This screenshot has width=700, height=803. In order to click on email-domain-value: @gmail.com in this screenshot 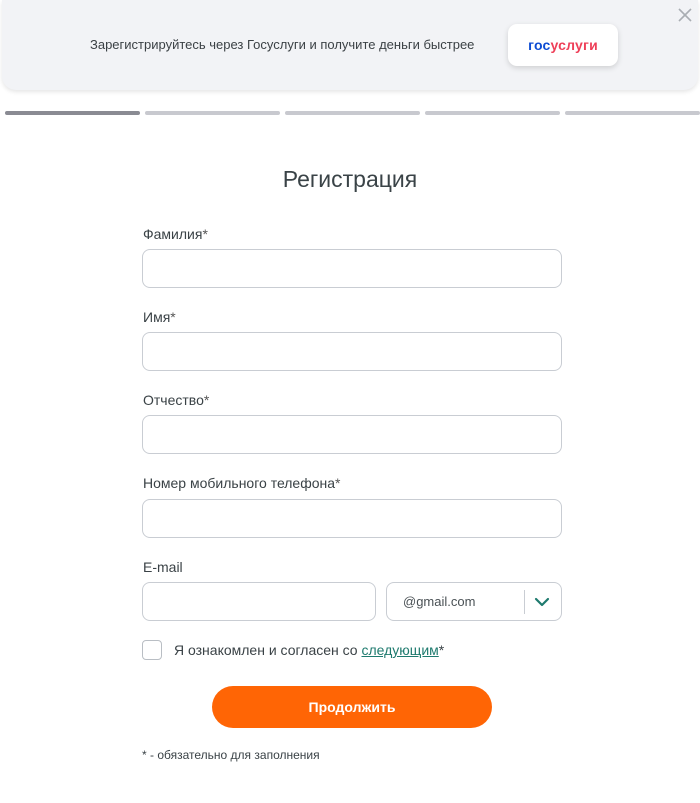, I will do `click(439, 601)`.